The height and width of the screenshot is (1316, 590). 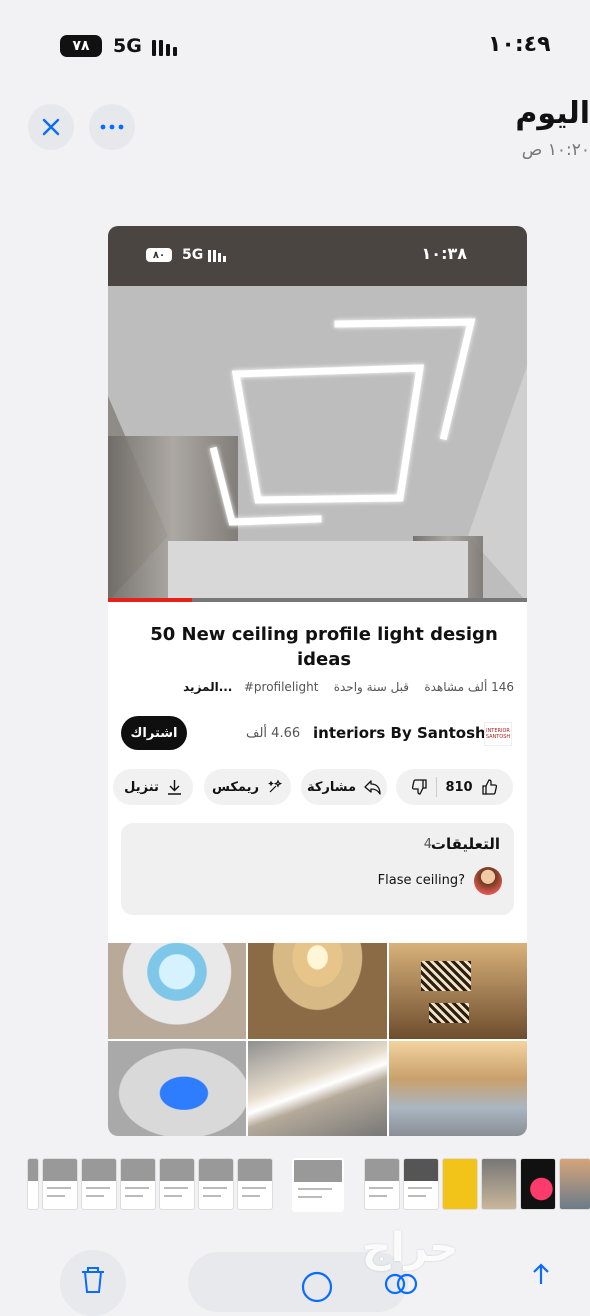 What do you see at coordinates (317, 1287) in the screenshot?
I see `info-icon` at bounding box center [317, 1287].